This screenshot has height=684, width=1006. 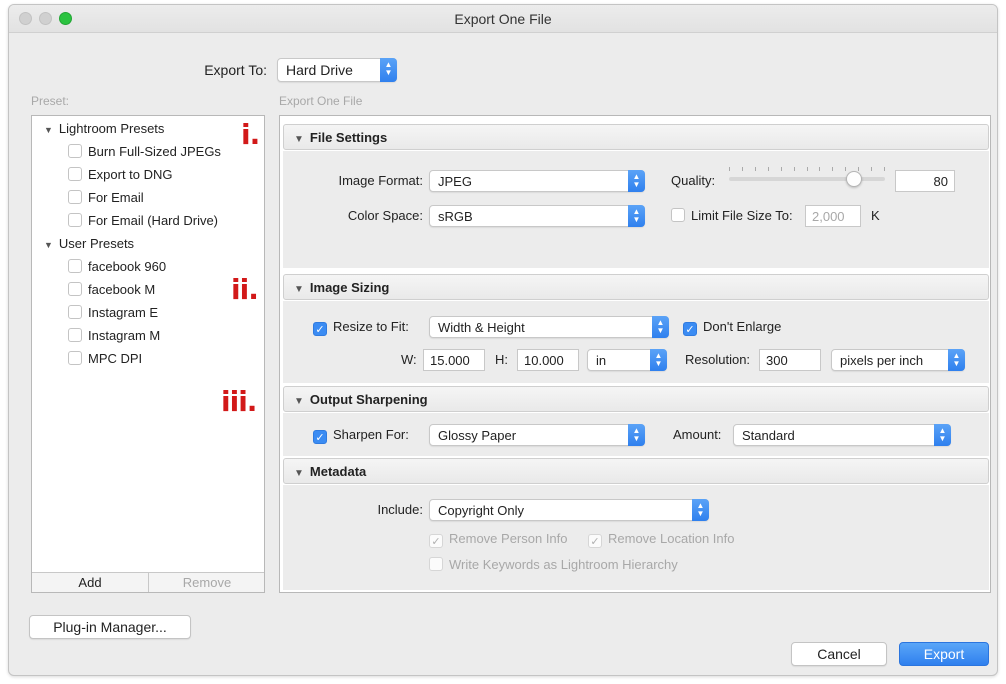 I want to click on color-space-select: sRGB ▲ ▼, so click(x=537, y=216).